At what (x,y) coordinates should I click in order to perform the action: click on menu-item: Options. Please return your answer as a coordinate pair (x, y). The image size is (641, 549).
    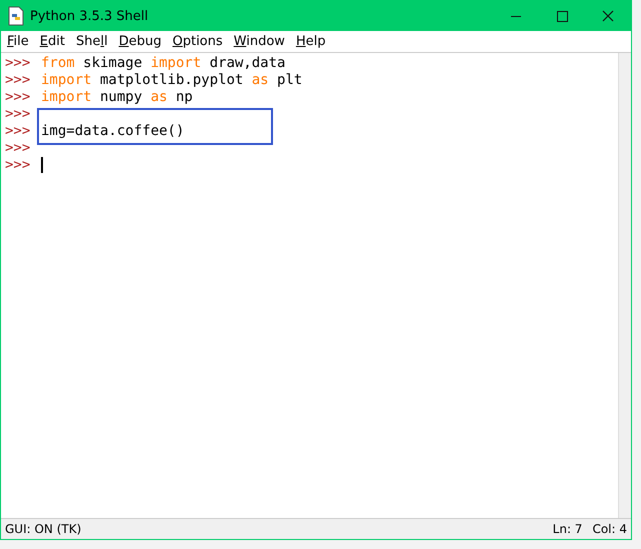
    Looking at the image, I should click on (199, 41).